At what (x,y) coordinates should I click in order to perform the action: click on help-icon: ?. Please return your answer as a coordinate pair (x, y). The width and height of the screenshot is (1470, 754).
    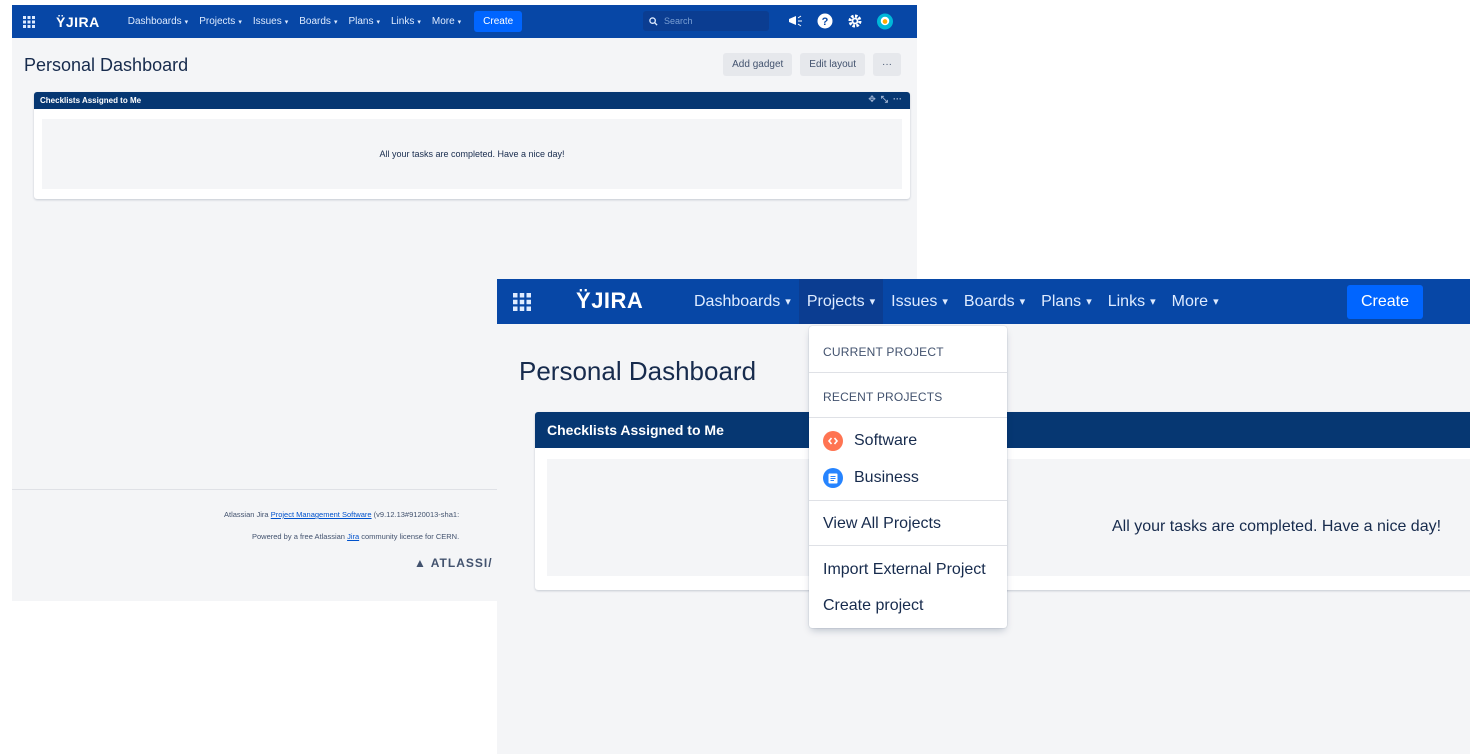
    Looking at the image, I should click on (825, 21).